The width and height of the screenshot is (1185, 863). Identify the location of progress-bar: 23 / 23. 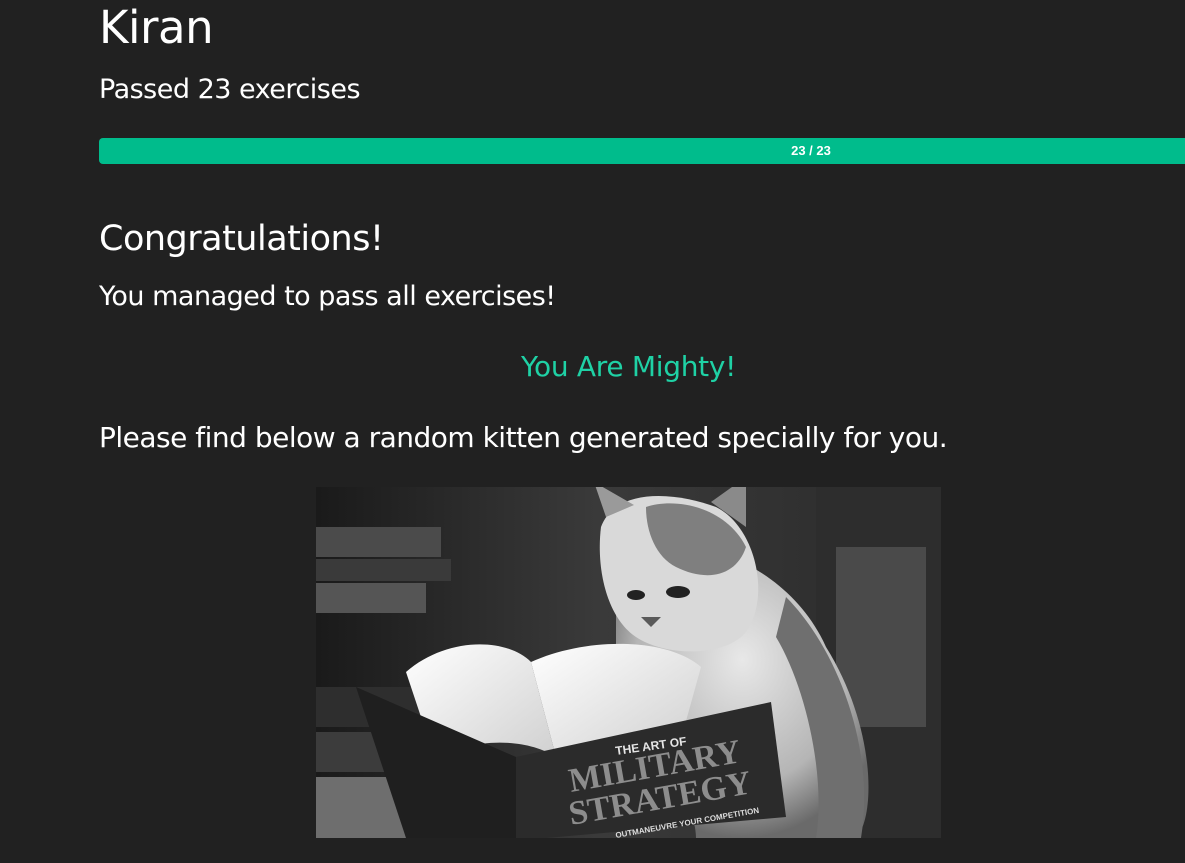
(642, 151).